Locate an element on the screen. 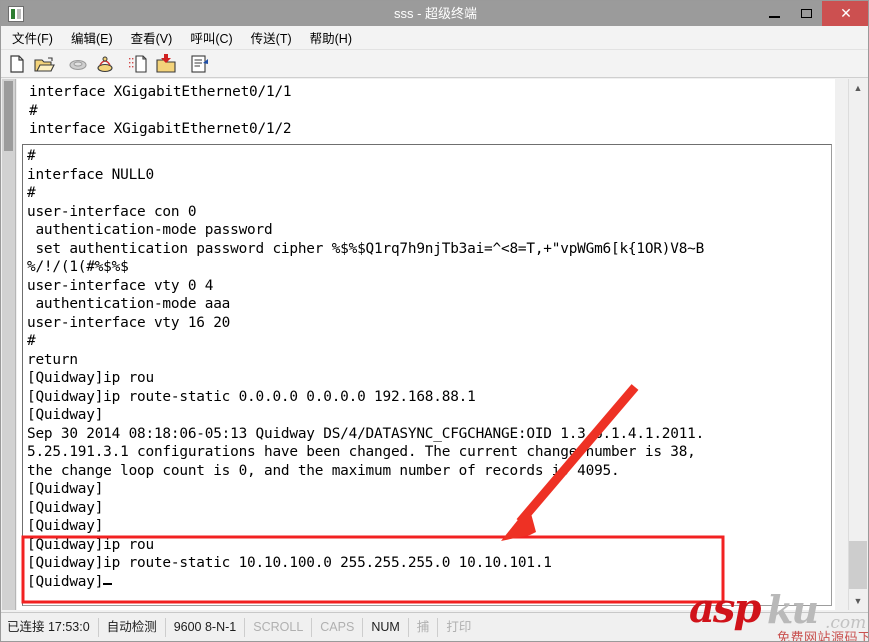  status-capture: 捕 is located at coordinates (424, 627).